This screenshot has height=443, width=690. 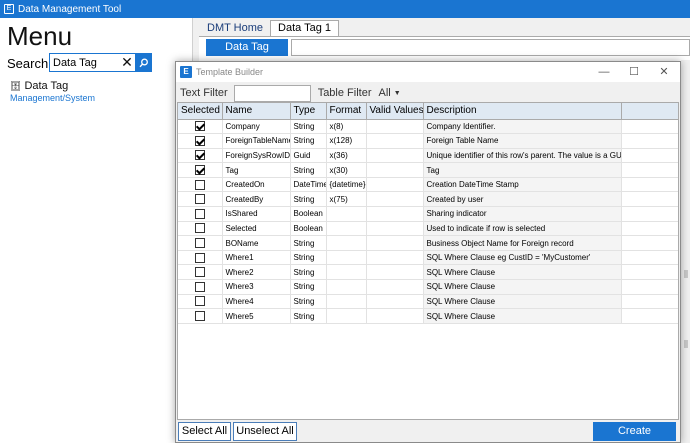 I want to click on table-row: Where2 String SQL Where Clause, so click(x=428, y=272).